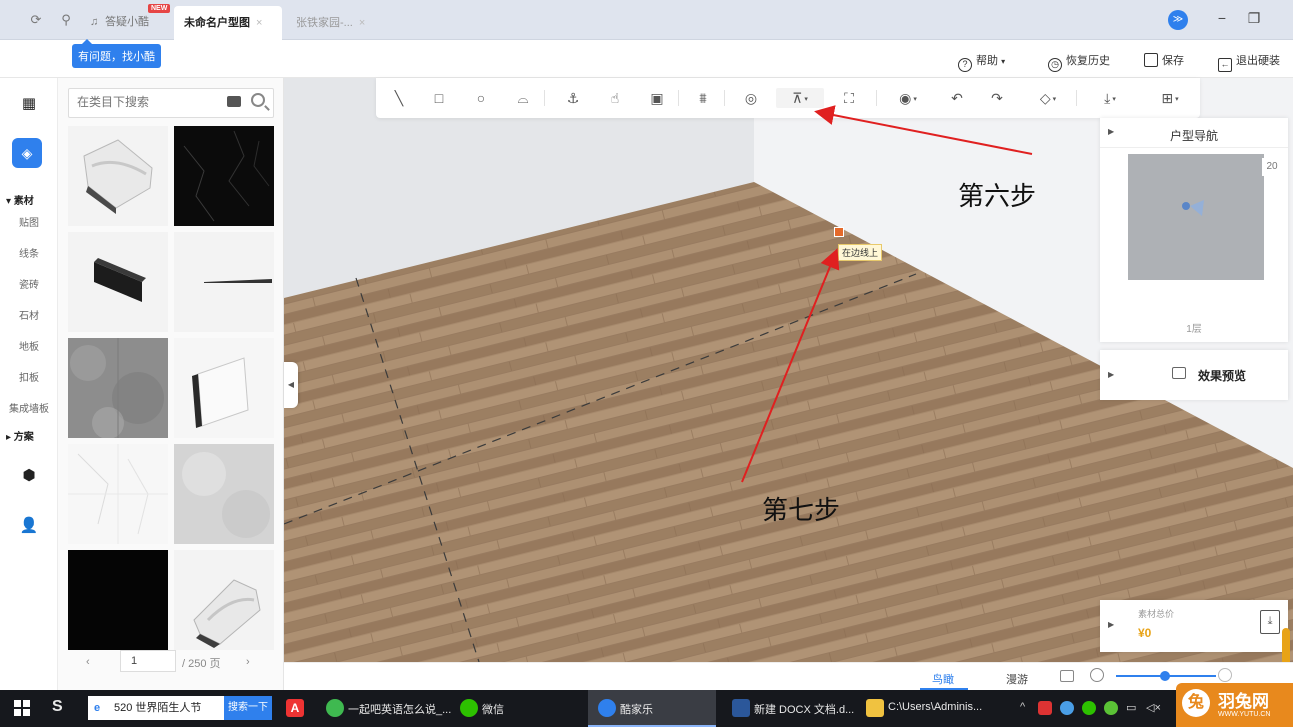  What do you see at coordinates (1045, 708) in the screenshot?
I see `tray-app-icon` at bounding box center [1045, 708].